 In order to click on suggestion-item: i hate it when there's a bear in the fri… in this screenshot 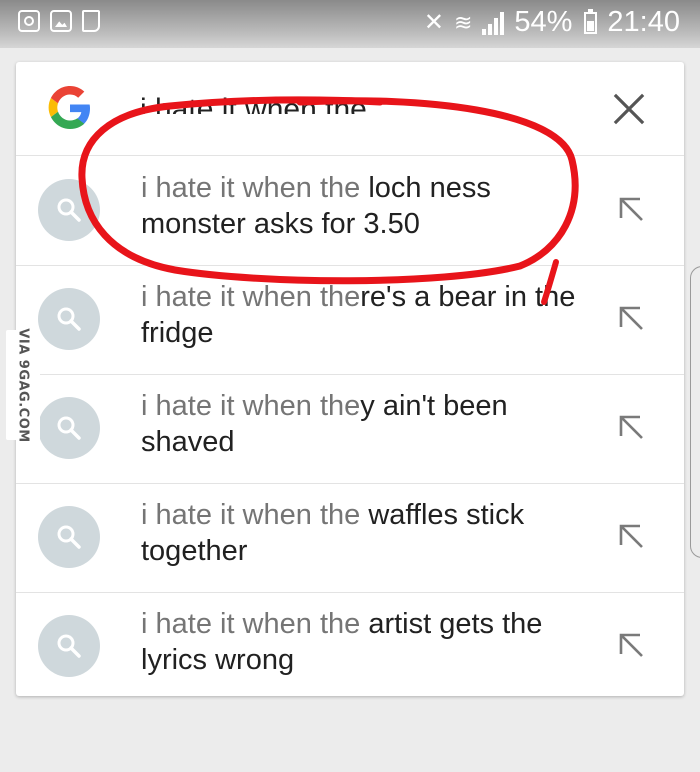, I will do `click(350, 320)`.